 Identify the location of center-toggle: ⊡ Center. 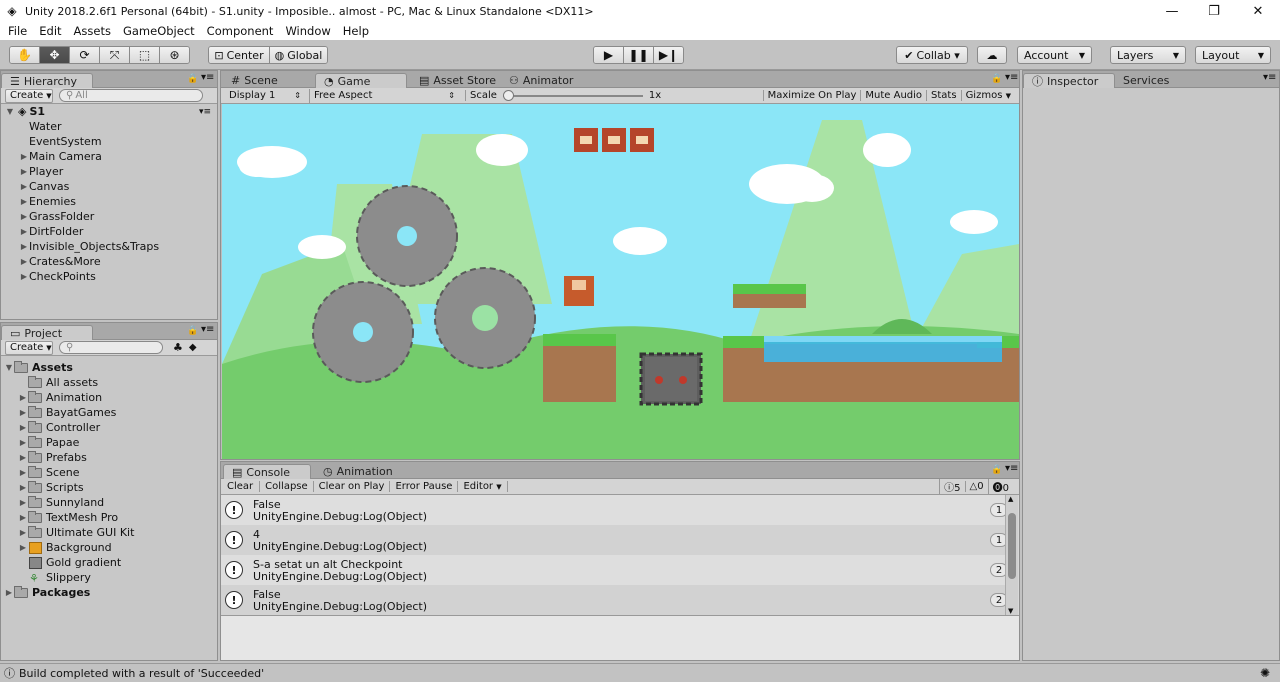
(239, 55).